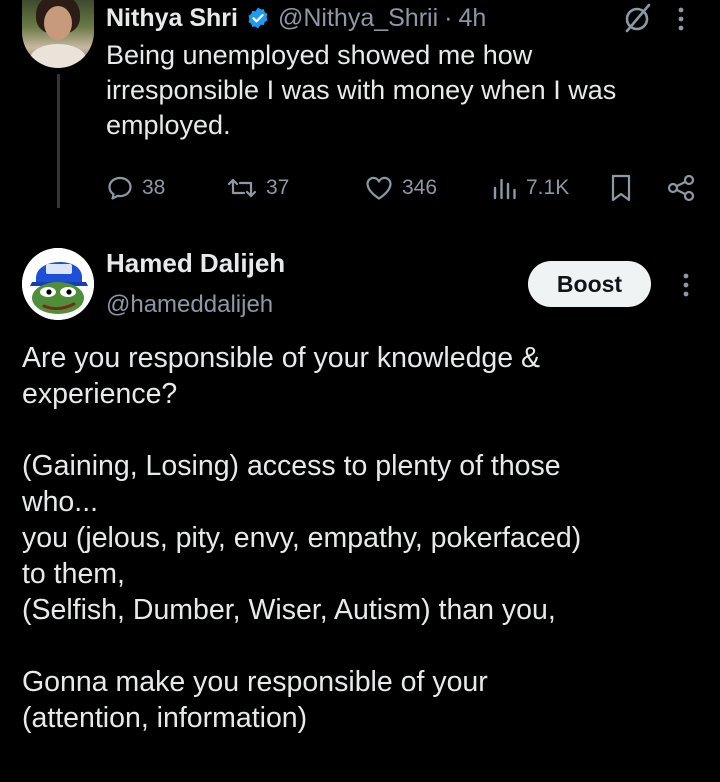 The width and height of the screenshot is (720, 782). I want to click on post-text-line: Are you responsible of your knowledge &, so click(281, 358).